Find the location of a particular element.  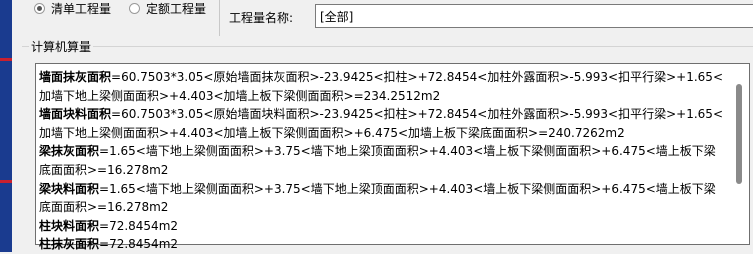

background-drawing-strip is located at coordinates (6, 126).